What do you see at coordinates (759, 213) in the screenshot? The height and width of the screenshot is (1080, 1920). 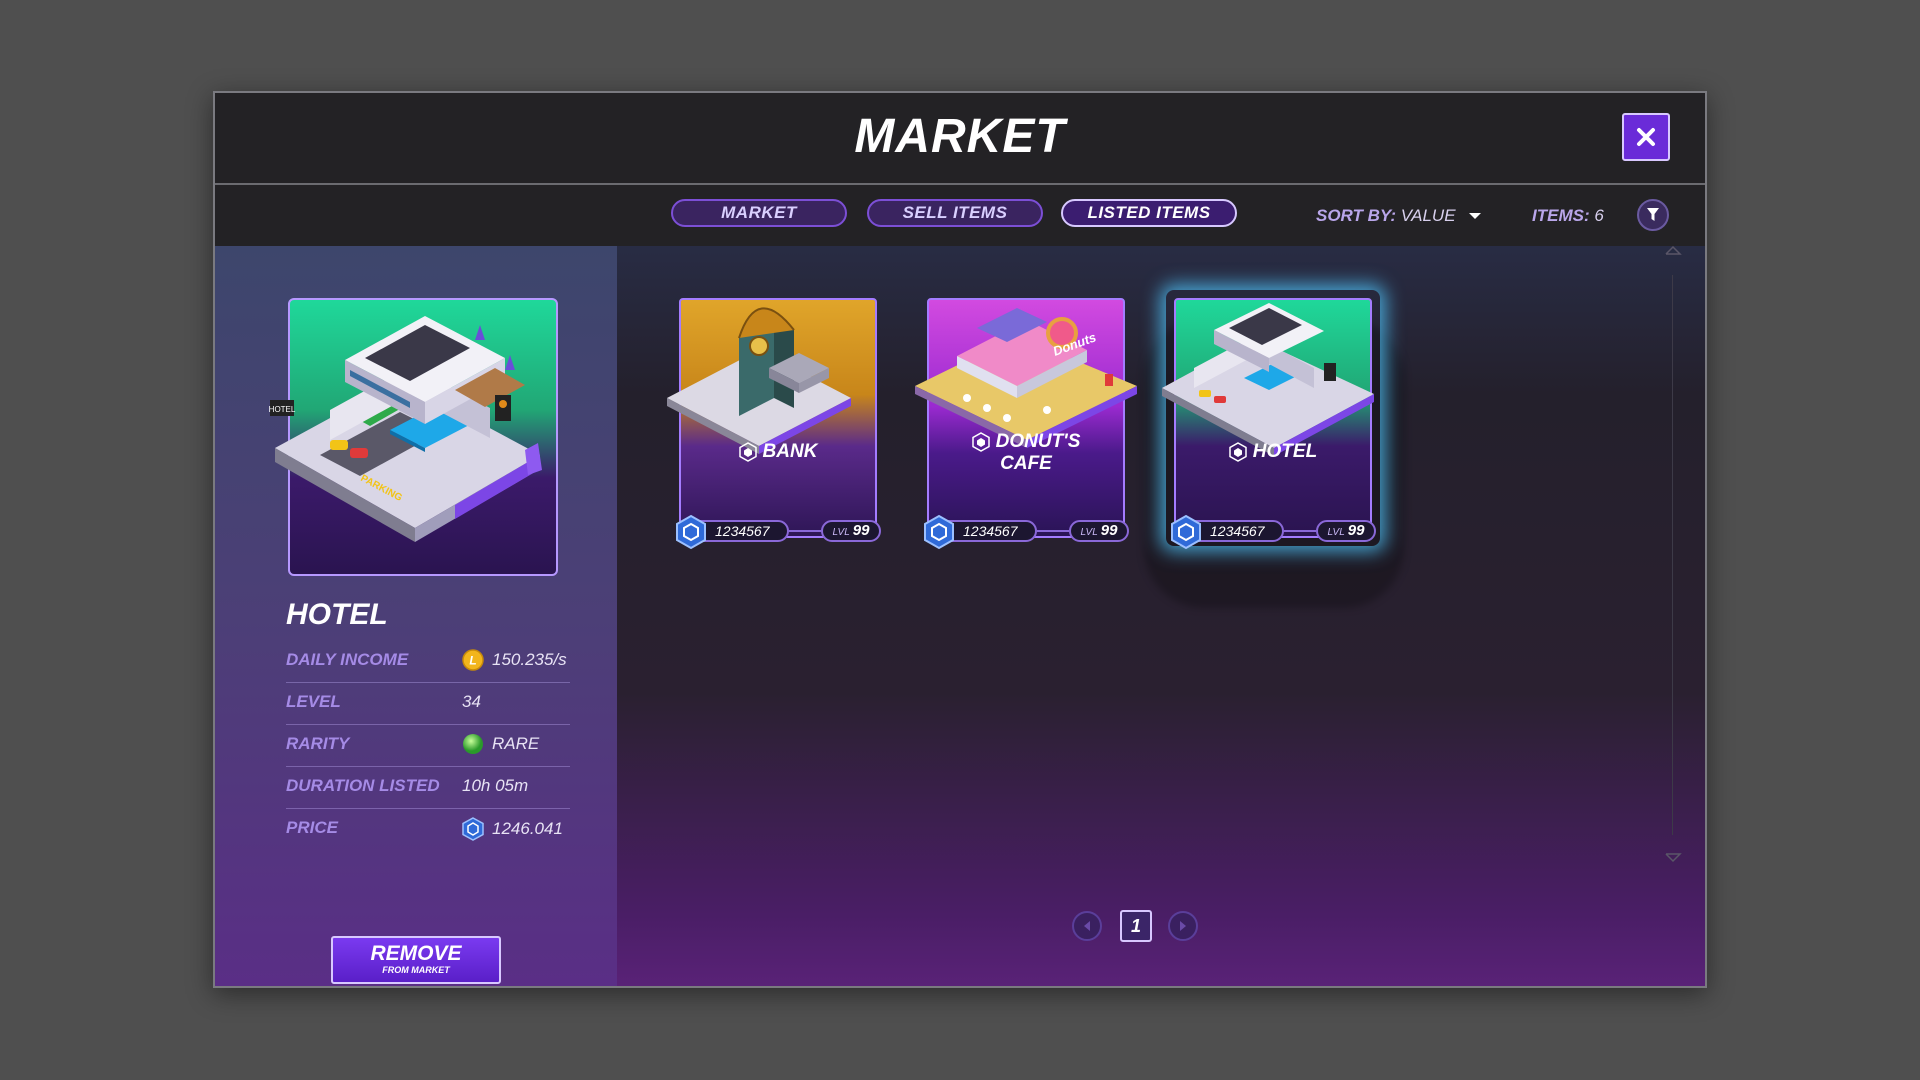 I see `tab-market: MARKET` at bounding box center [759, 213].